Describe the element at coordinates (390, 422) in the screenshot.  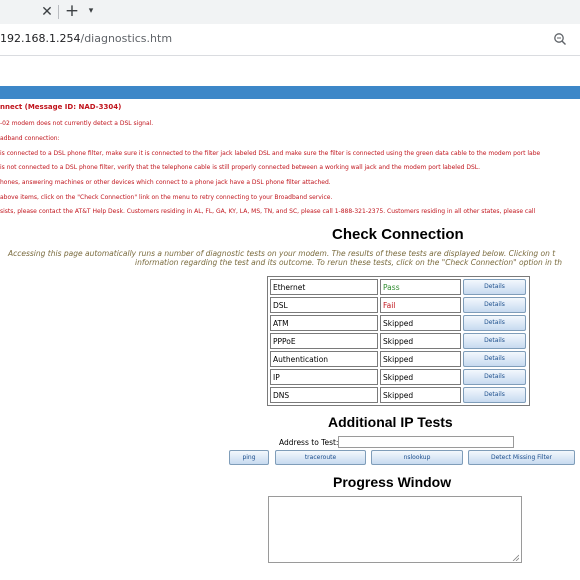
I see `additional-ip-tests-title: Additional IP Tests` at that location.